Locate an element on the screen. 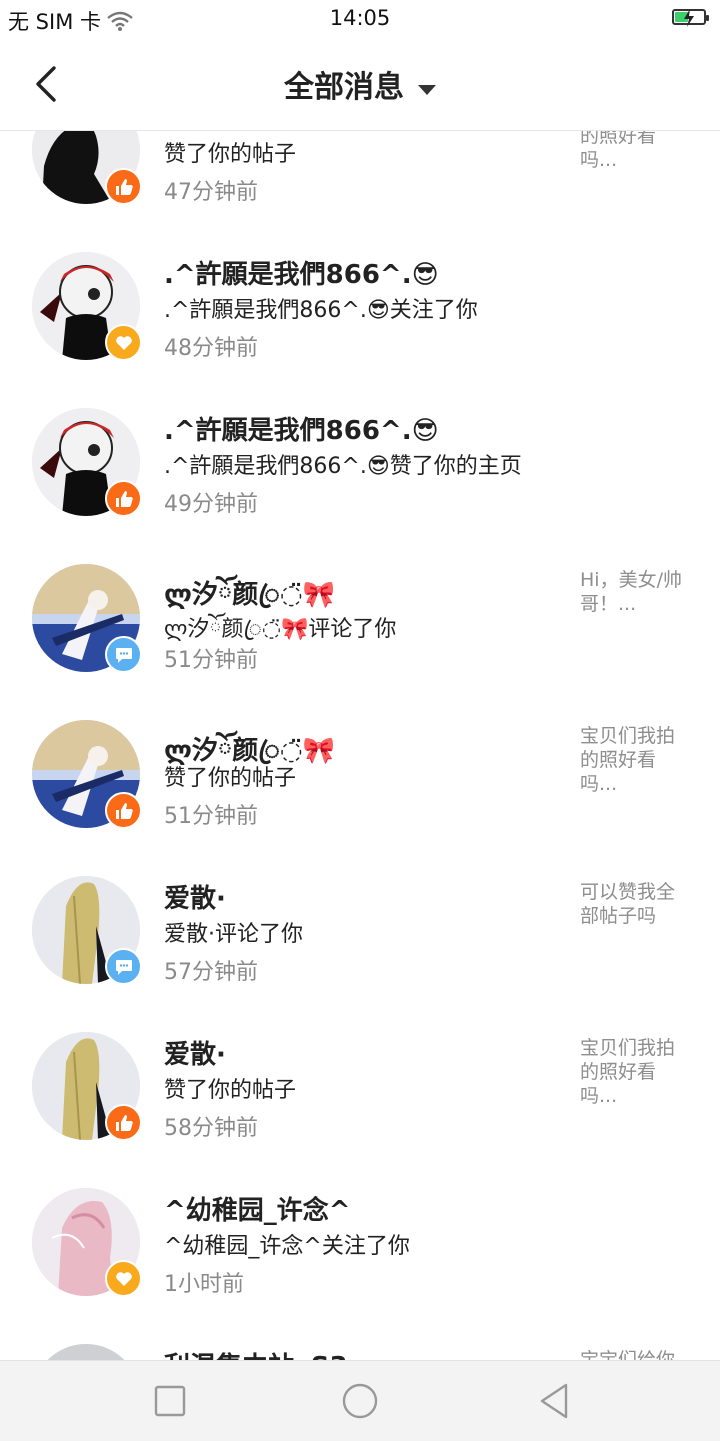  page-title: 全部消息 is located at coordinates (344, 87).